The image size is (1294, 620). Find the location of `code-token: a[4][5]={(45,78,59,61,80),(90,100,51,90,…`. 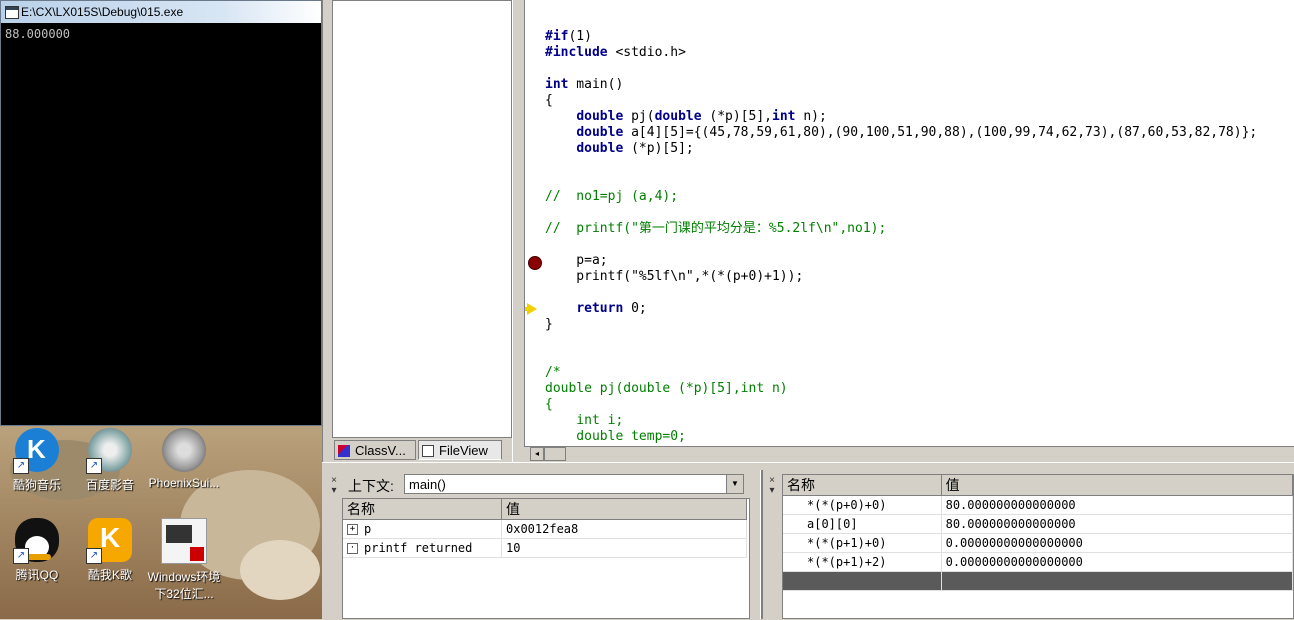

code-token: a[4][5]={(45,78,59,61,80),(90,100,51,90,… is located at coordinates (940, 132).